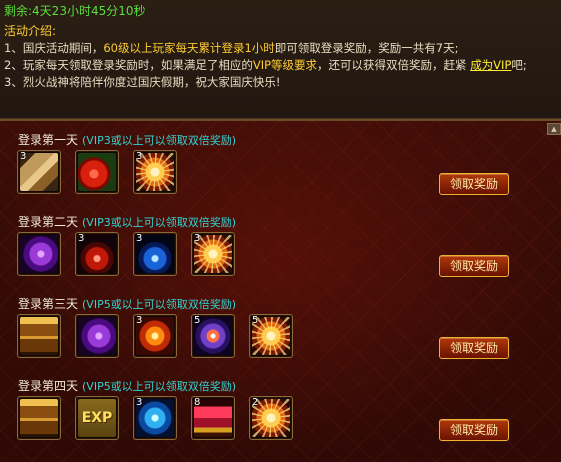 The width and height of the screenshot is (561, 462). I want to click on exp-label: EXP, so click(97, 418).